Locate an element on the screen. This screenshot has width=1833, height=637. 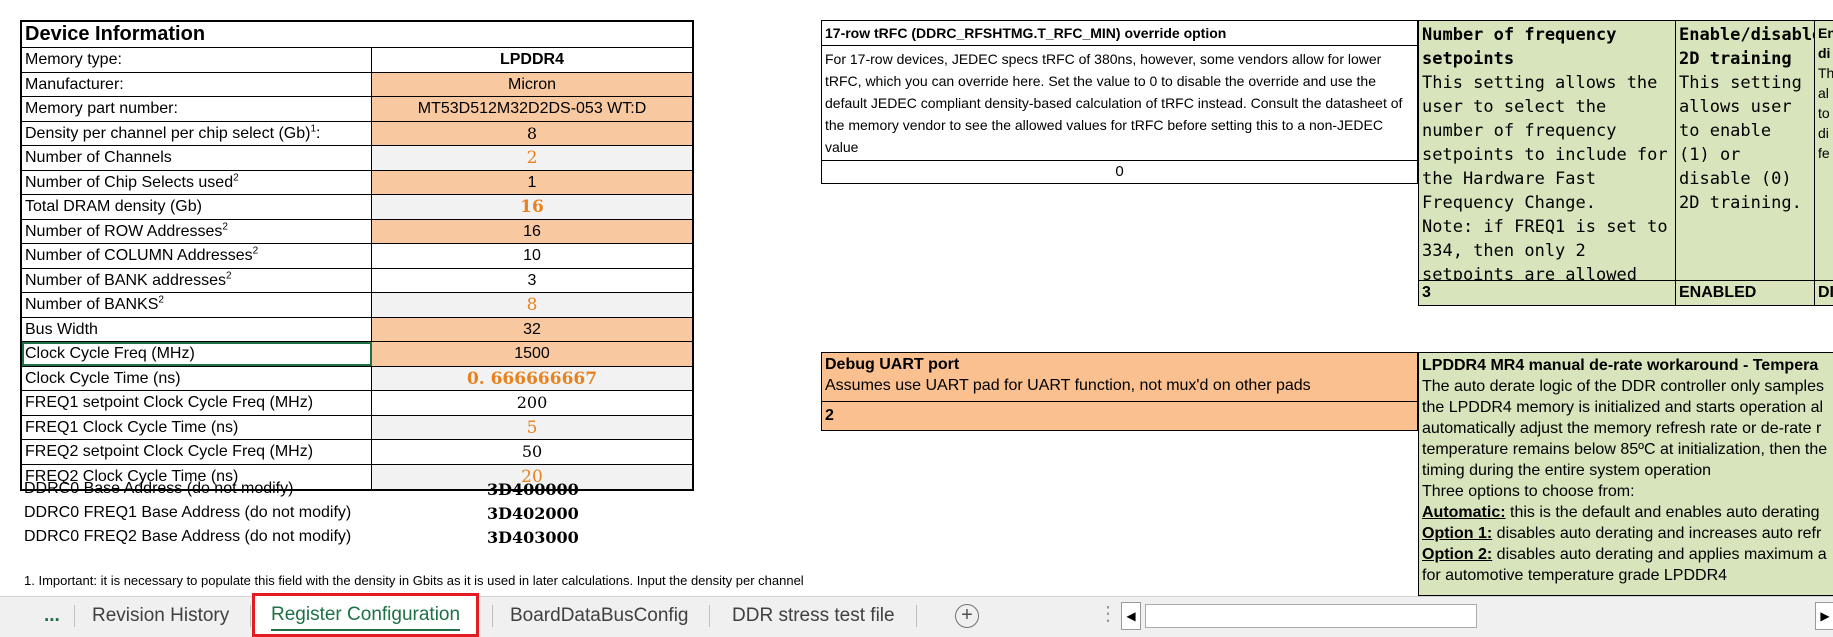
tab-board-data-bus-config: BoardDataBusConfig is located at coordinates (599, 616).